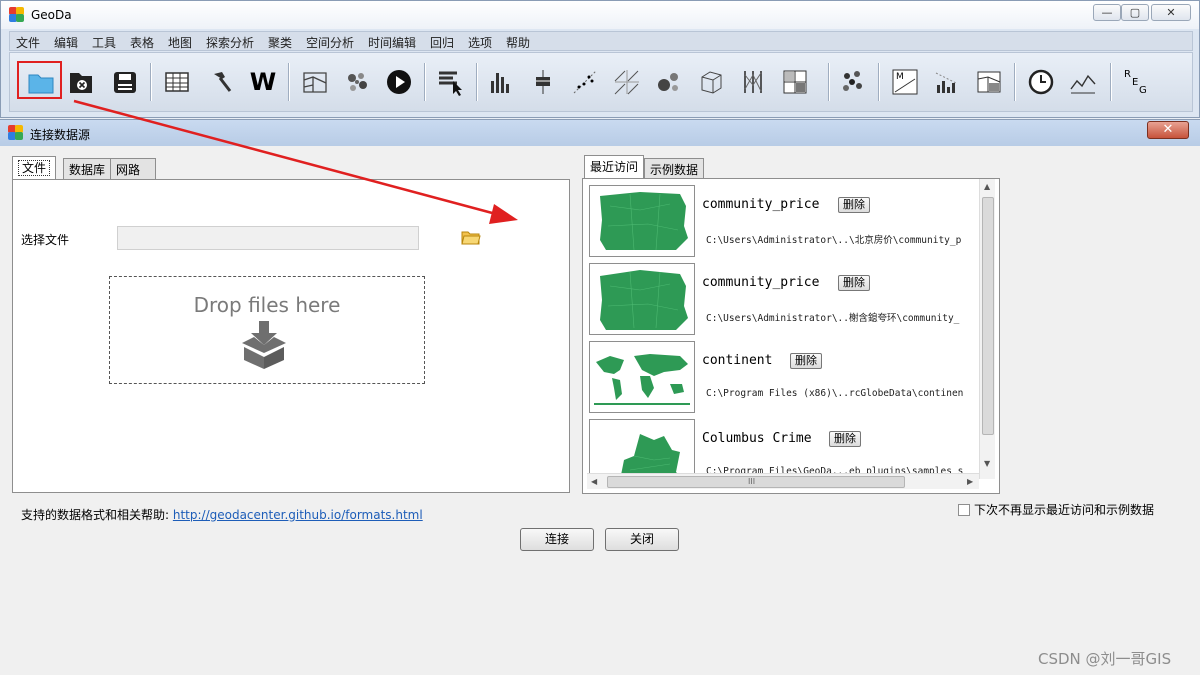 The height and width of the screenshot is (675, 1200). Describe the element at coordinates (142, 42) in the screenshot. I see `menu-table: 表格` at that location.